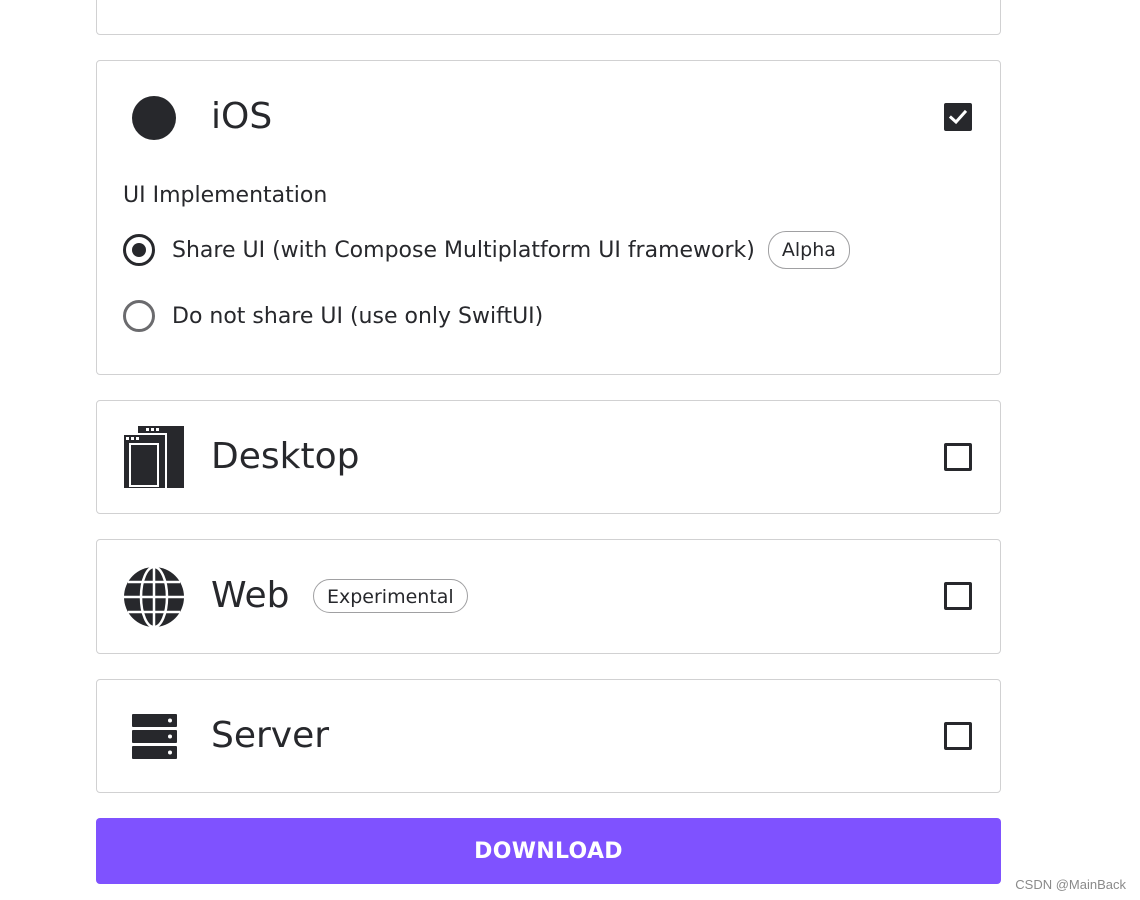 The image size is (1140, 900). What do you see at coordinates (285, 456) in the screenshot?
I see `platform-title-desktop: Desktop` at bounding box center [285, 456].